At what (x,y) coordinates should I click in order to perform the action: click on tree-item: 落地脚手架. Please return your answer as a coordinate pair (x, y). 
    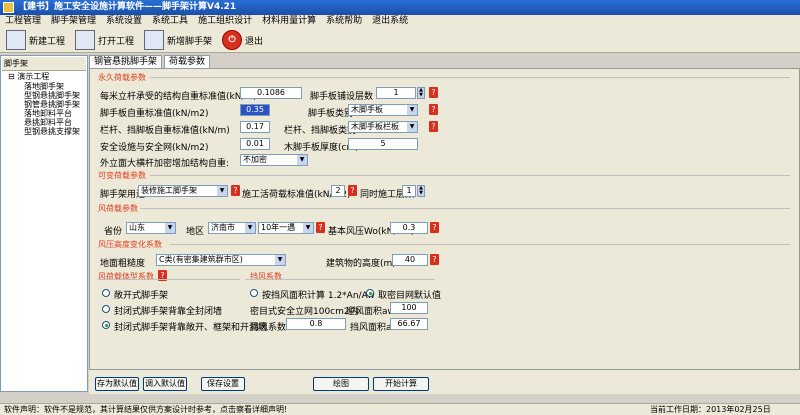
    Looking at the image, I should click on (44, 86).